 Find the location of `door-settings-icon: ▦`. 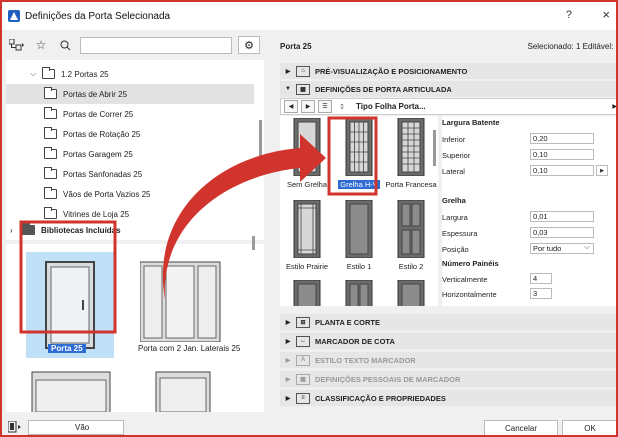

door-settings-icon: ▦ is located at coordinates (303, 89).